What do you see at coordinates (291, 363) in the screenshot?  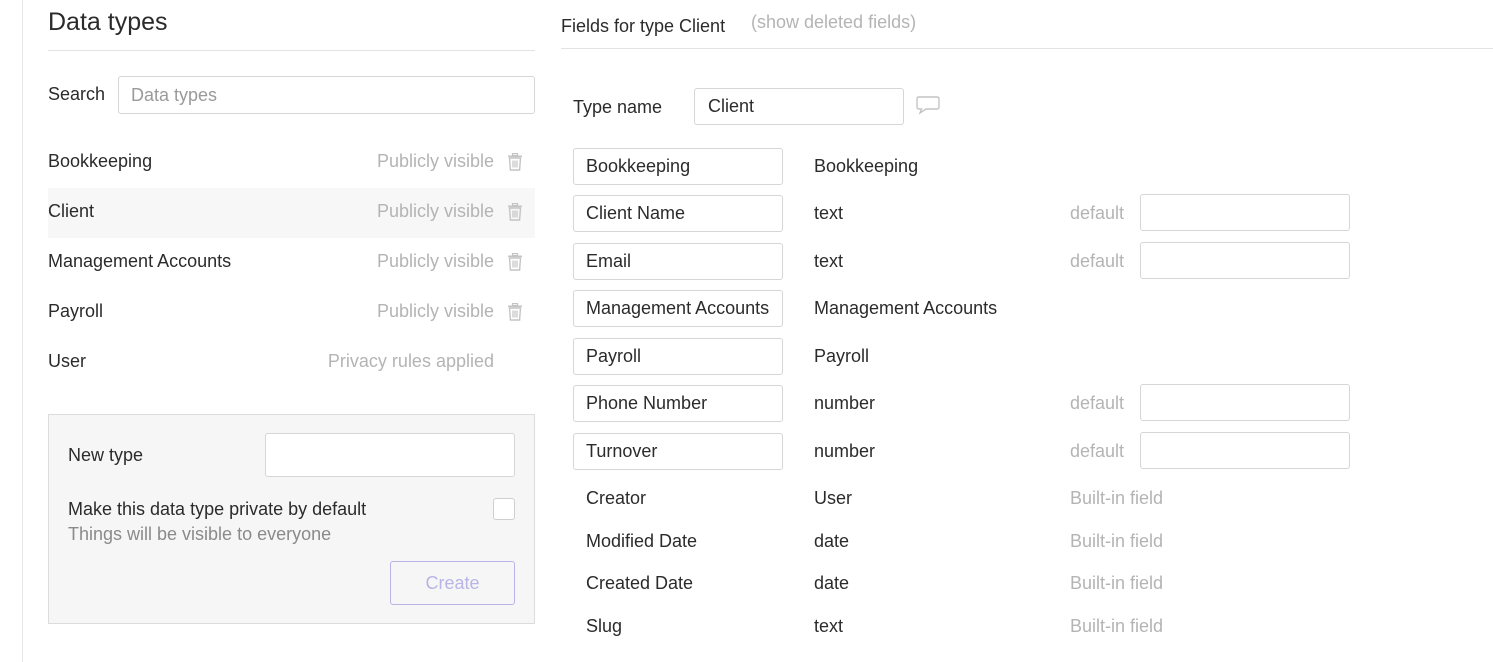 I see `type-row-user: User Privacy rules applied` at bounding box center [291, 363].